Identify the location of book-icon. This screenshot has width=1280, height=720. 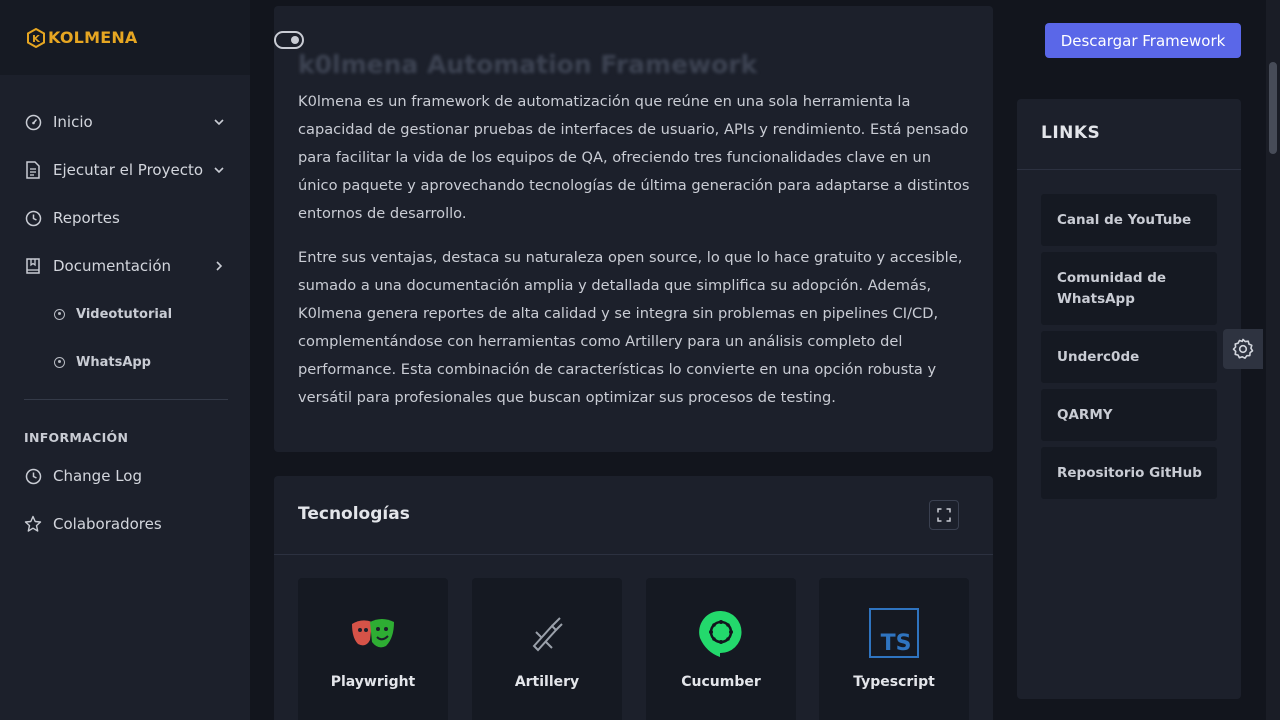
(33, 266).